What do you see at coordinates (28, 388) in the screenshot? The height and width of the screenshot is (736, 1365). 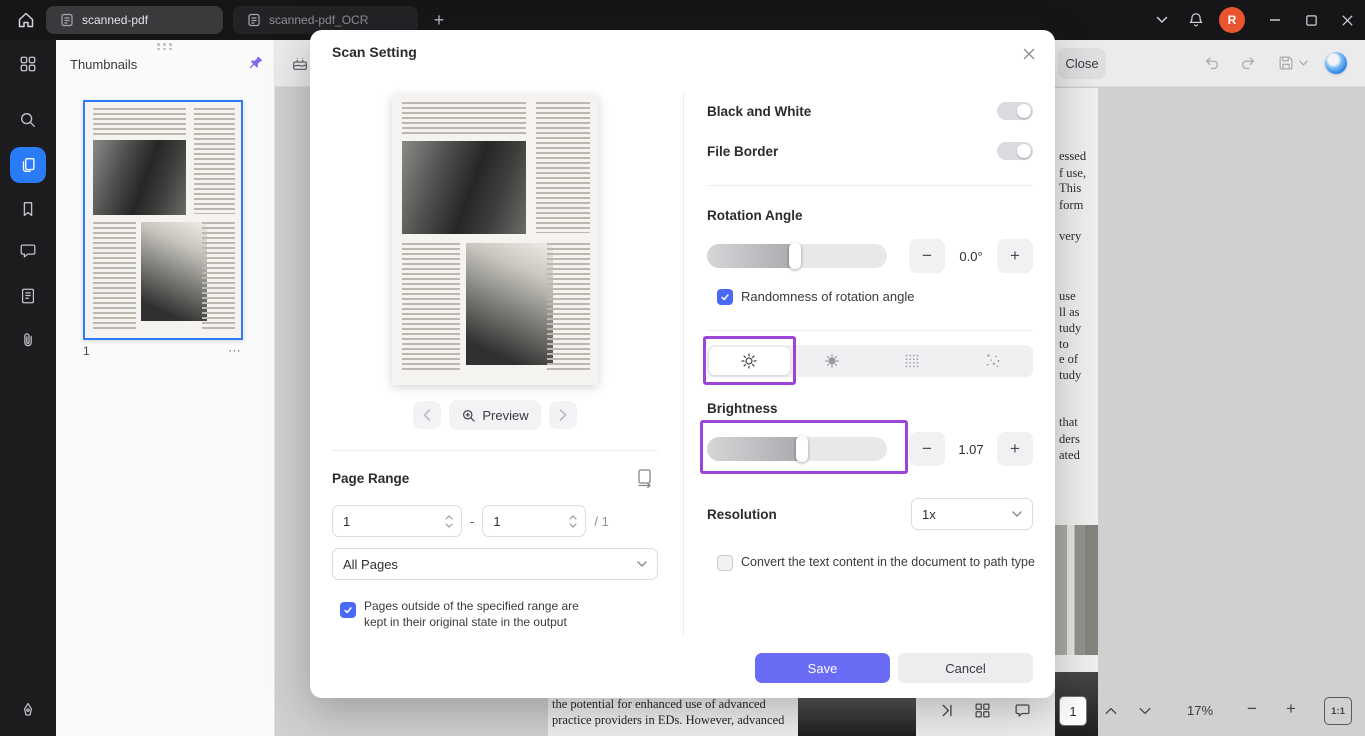 I see `left-toolbar` at bounding box center [28, 388].